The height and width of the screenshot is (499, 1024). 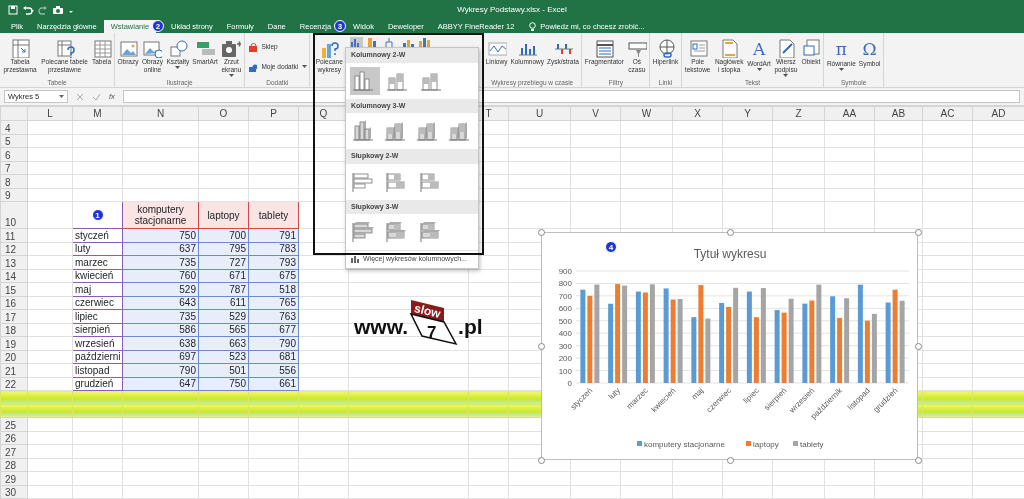 I want to click on column-header: Z, so click(x=798, y=113).